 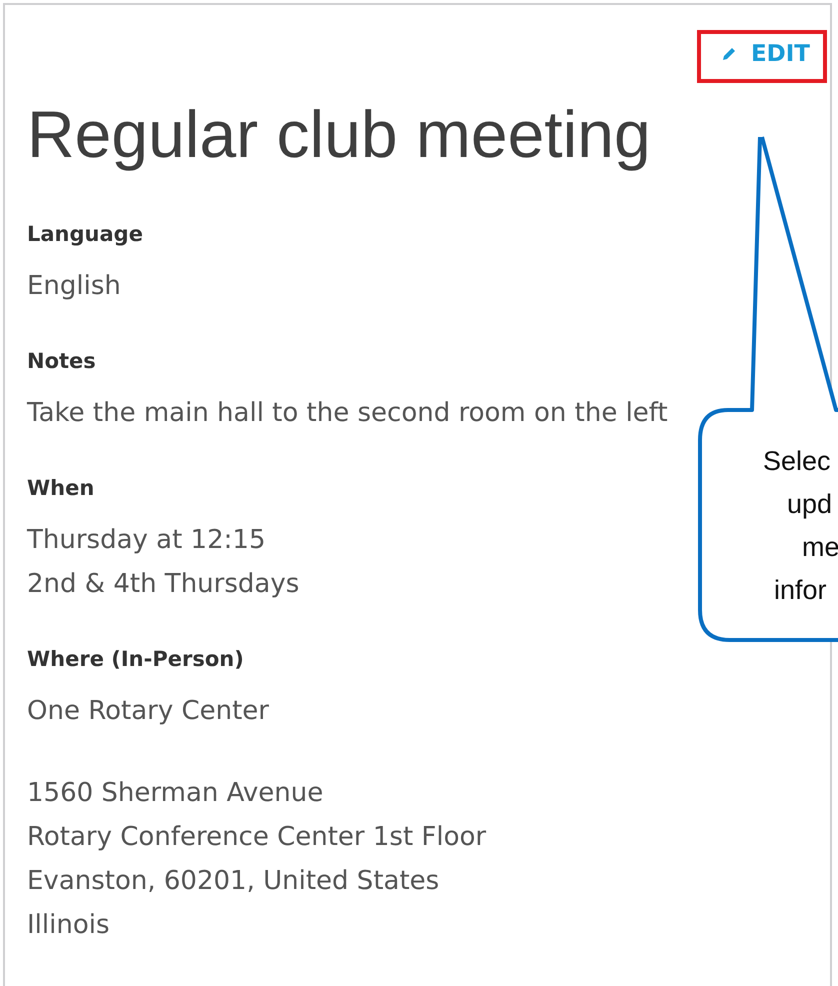 What do you see at coordinates (60, 488) in the screenshot?
I see `field-label: When` at bounding box center [60, 488].